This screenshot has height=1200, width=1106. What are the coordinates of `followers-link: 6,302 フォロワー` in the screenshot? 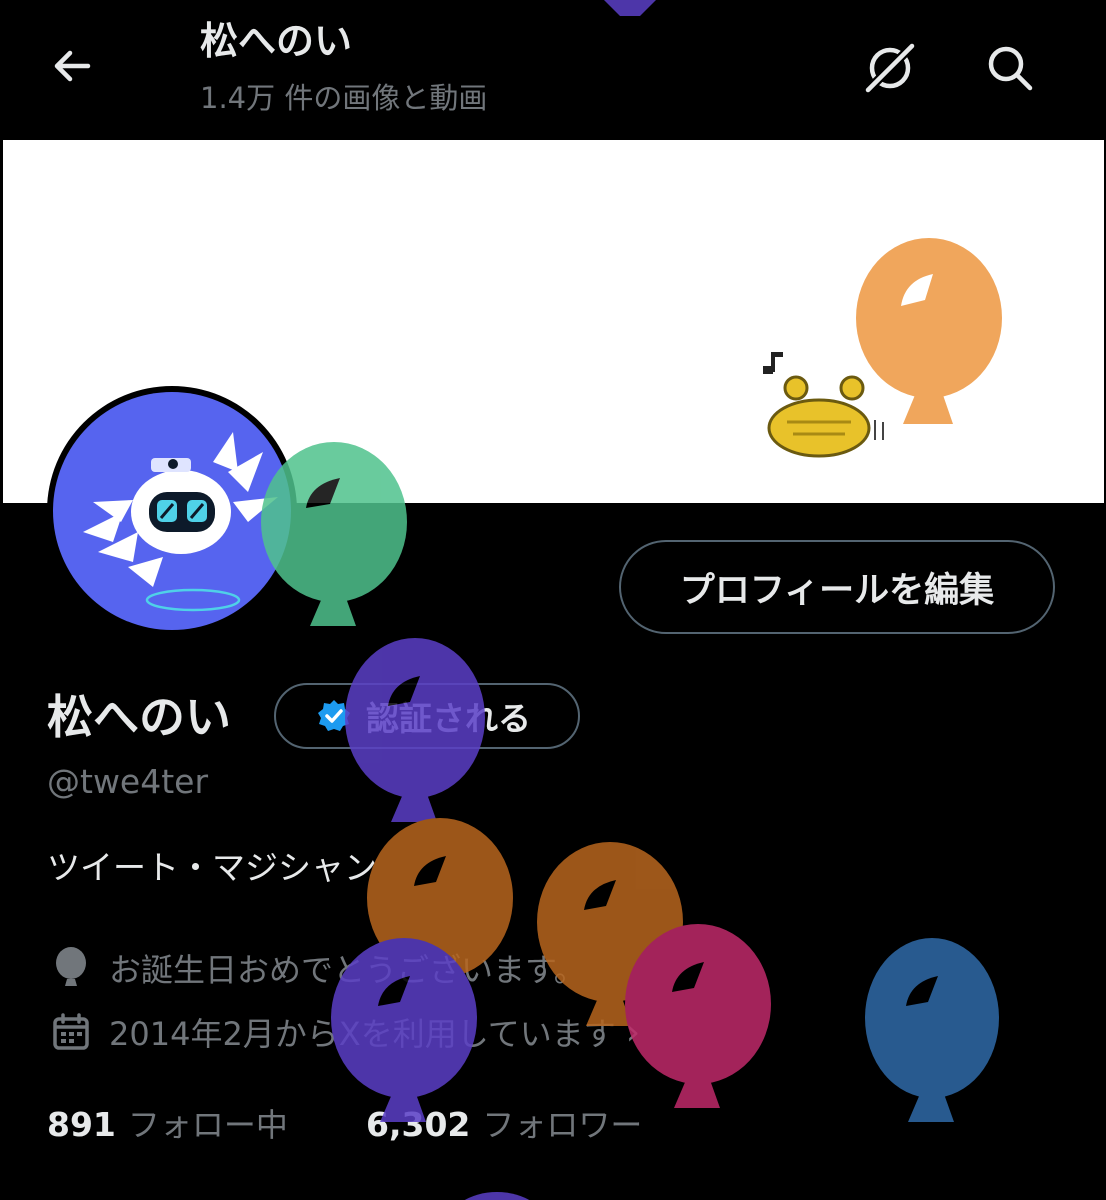 It's located at (504, 1123).